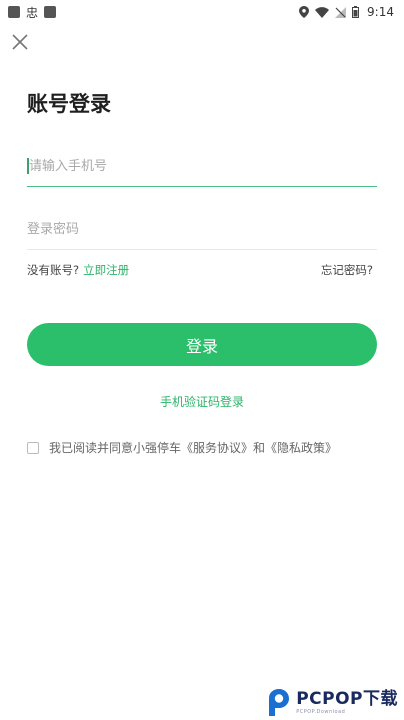 The height and width of the screenshot is (720, 404). Describe the element at coordinates (322, 12) in the screenshot. I see `wifi-icon` at that location.